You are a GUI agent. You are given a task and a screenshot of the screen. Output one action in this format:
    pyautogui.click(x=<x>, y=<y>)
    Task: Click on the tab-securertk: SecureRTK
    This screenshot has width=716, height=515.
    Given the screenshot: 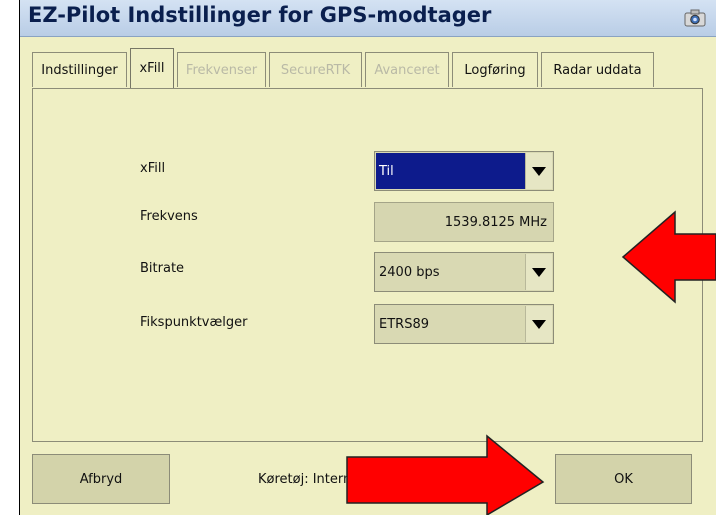 What is the action you would take?
    pyautogui.click(x=315, y=69)
    